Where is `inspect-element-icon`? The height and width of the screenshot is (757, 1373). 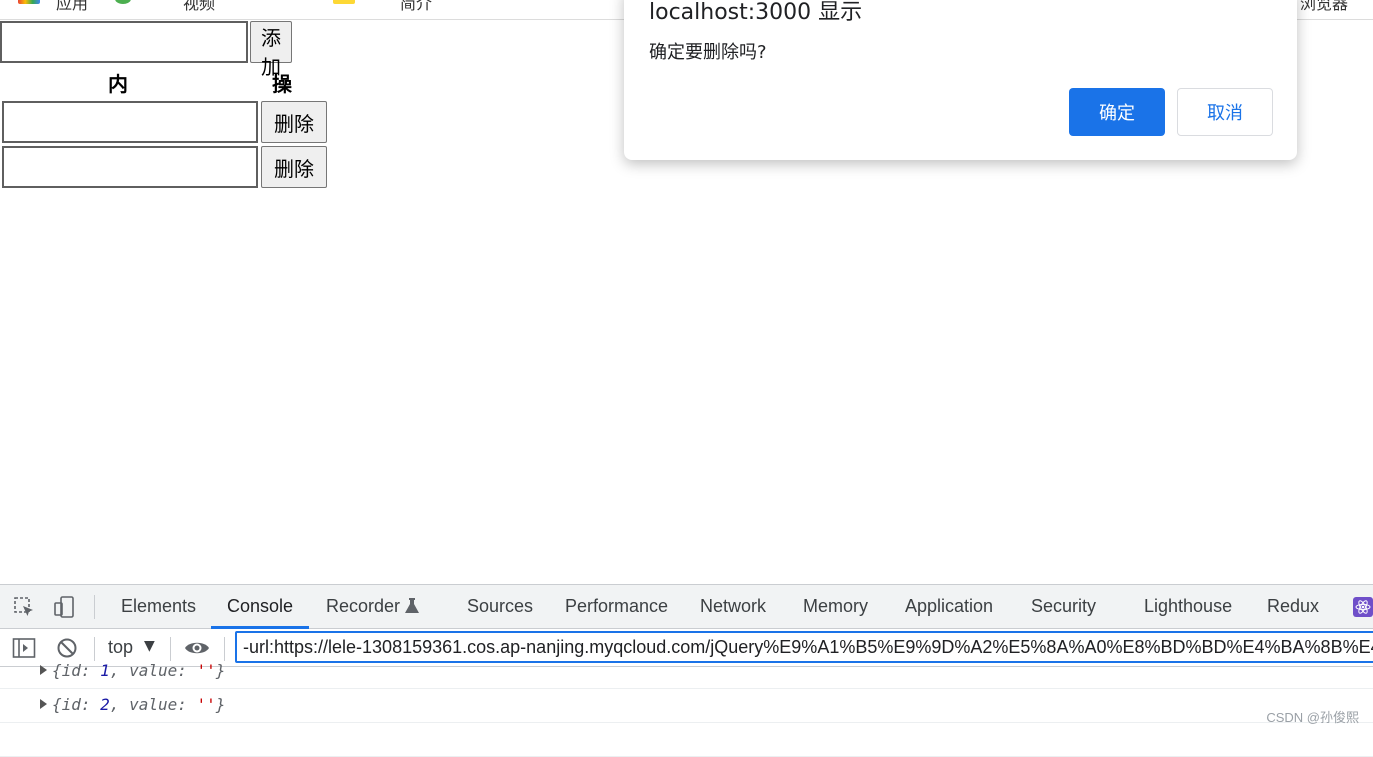
inspect-element-icon is located at coordinates (24, 607).